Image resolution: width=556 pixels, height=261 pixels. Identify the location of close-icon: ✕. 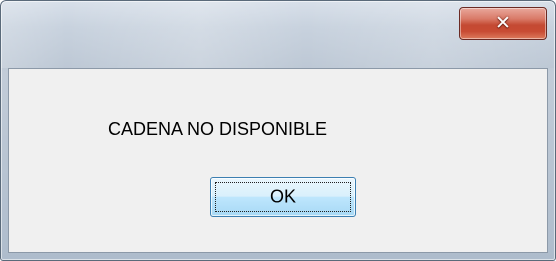
(503, 22).